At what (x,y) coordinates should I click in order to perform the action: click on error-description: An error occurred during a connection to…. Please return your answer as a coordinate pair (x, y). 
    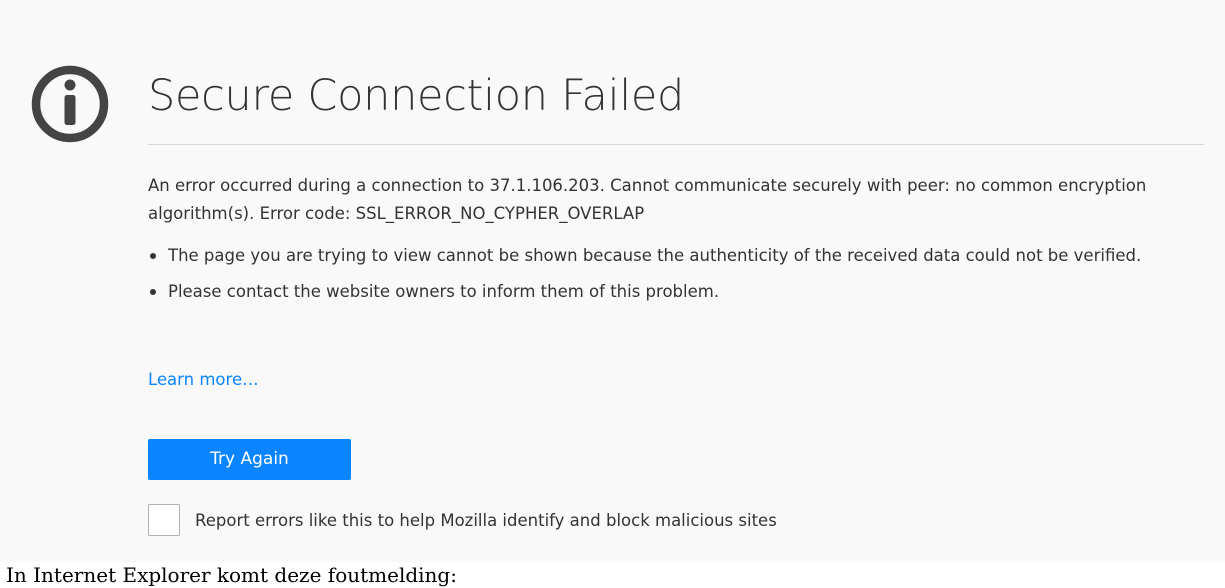
    Looking at the image, I should click on (647, 199).